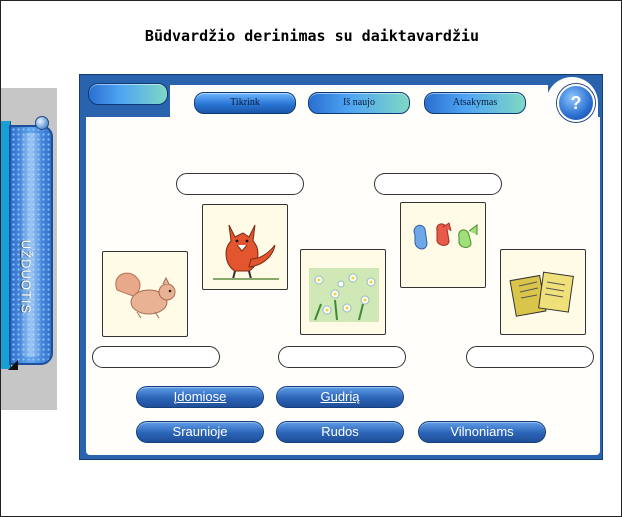 The width and height of the screenshot is (622, 517). Describe the element at coordinates (26, 277) in the screenshot. I see `task-tab-label: UŽDUOTIS` at that location.